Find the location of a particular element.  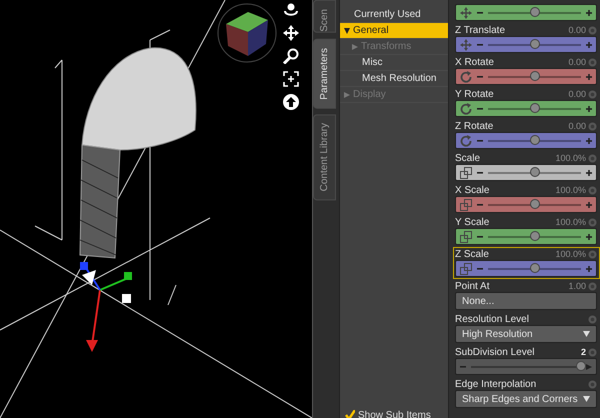

transform-gizmo-drawing is located at coordinates (106, 307).